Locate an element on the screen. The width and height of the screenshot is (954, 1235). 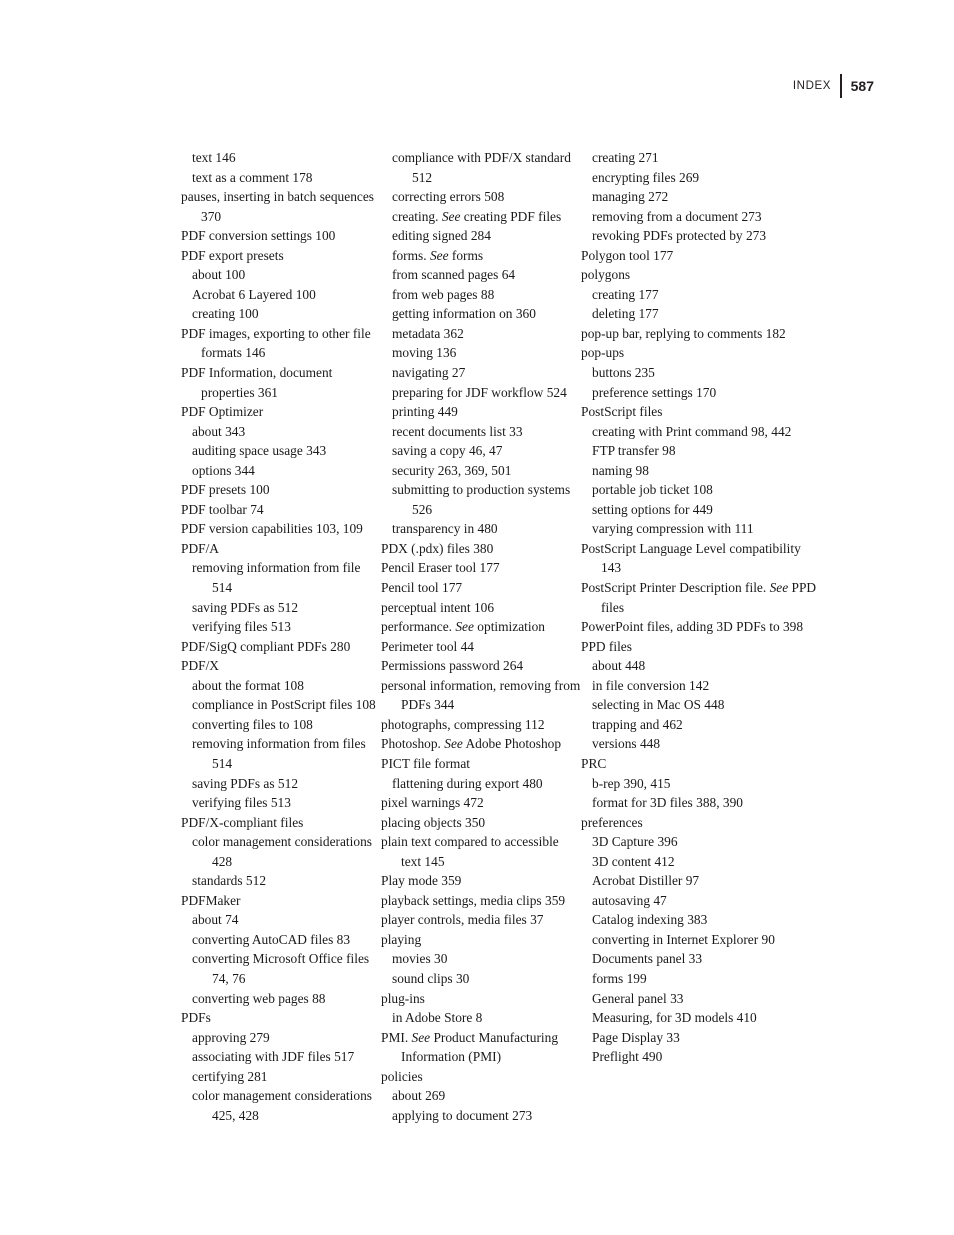
index-entry: correcting errors 508 is located at coordinates (448, 197).